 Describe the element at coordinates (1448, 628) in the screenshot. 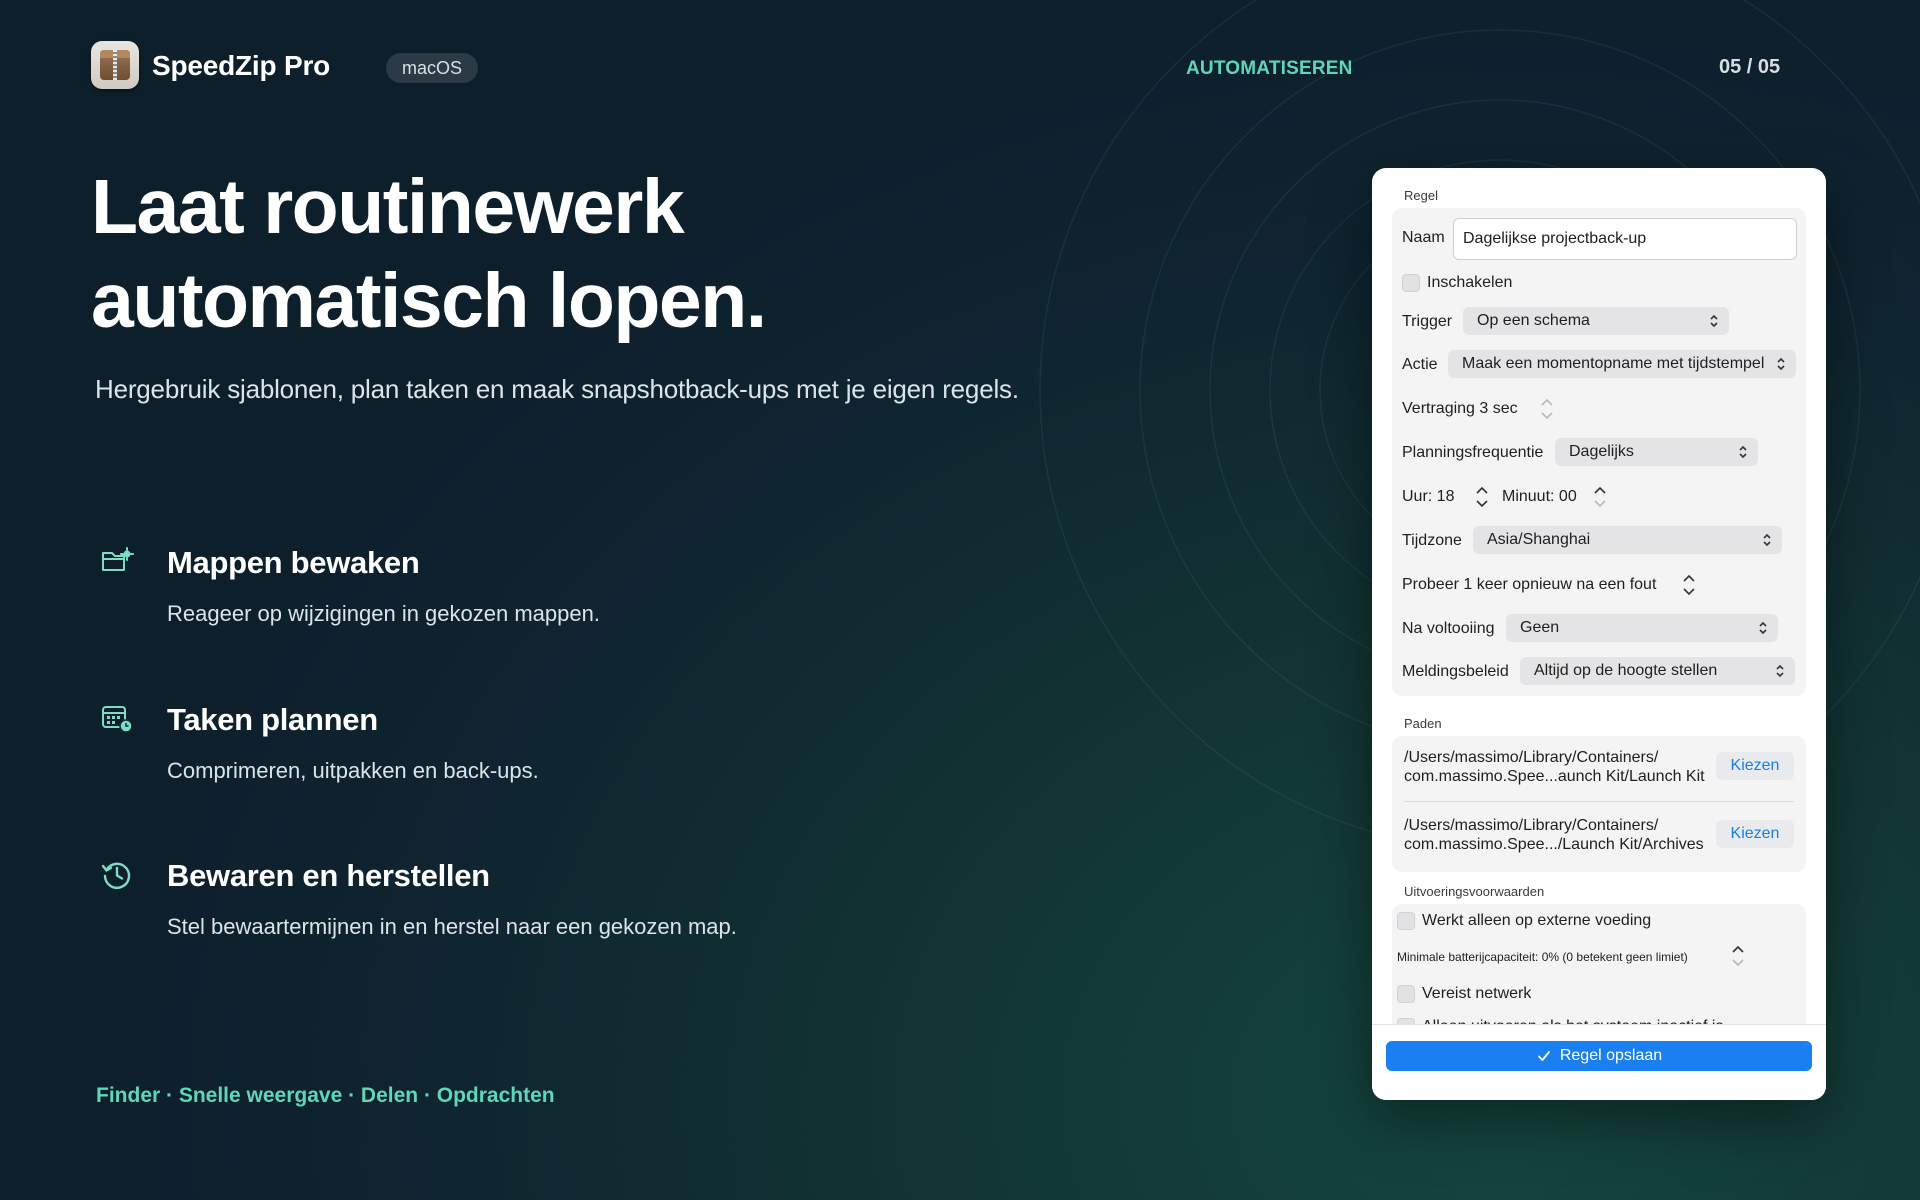

I see `after-completion-label: Na voltooiing` at that location.